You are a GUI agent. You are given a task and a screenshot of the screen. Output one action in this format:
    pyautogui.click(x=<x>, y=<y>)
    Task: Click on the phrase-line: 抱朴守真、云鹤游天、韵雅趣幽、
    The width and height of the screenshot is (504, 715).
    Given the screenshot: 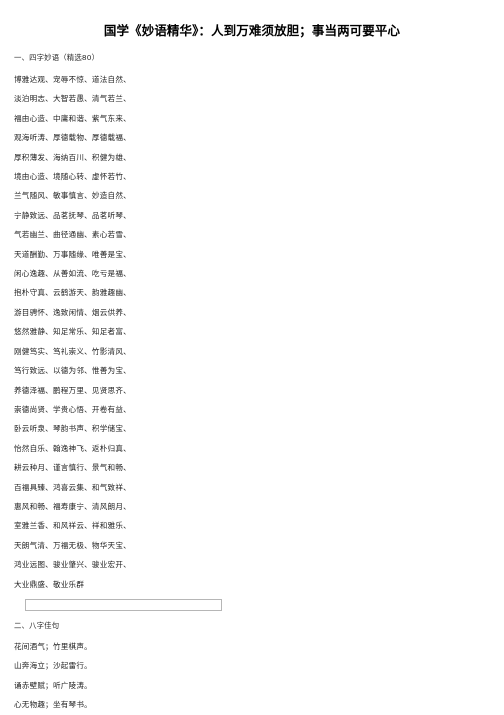 What is the action you would take?
    pyautogui.click(x=72, y=293)
    